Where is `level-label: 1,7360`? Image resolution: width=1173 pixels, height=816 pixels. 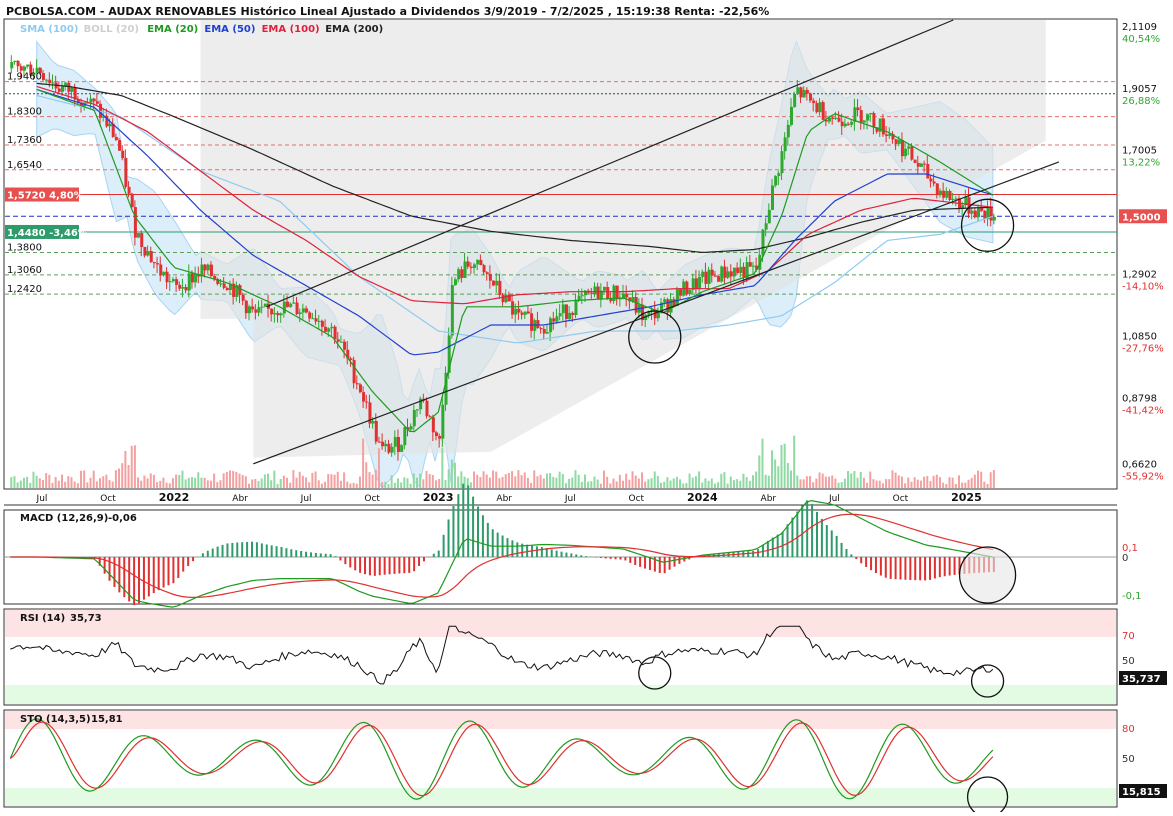 level-label: 1,7360 is located at coordinates (24, 140).